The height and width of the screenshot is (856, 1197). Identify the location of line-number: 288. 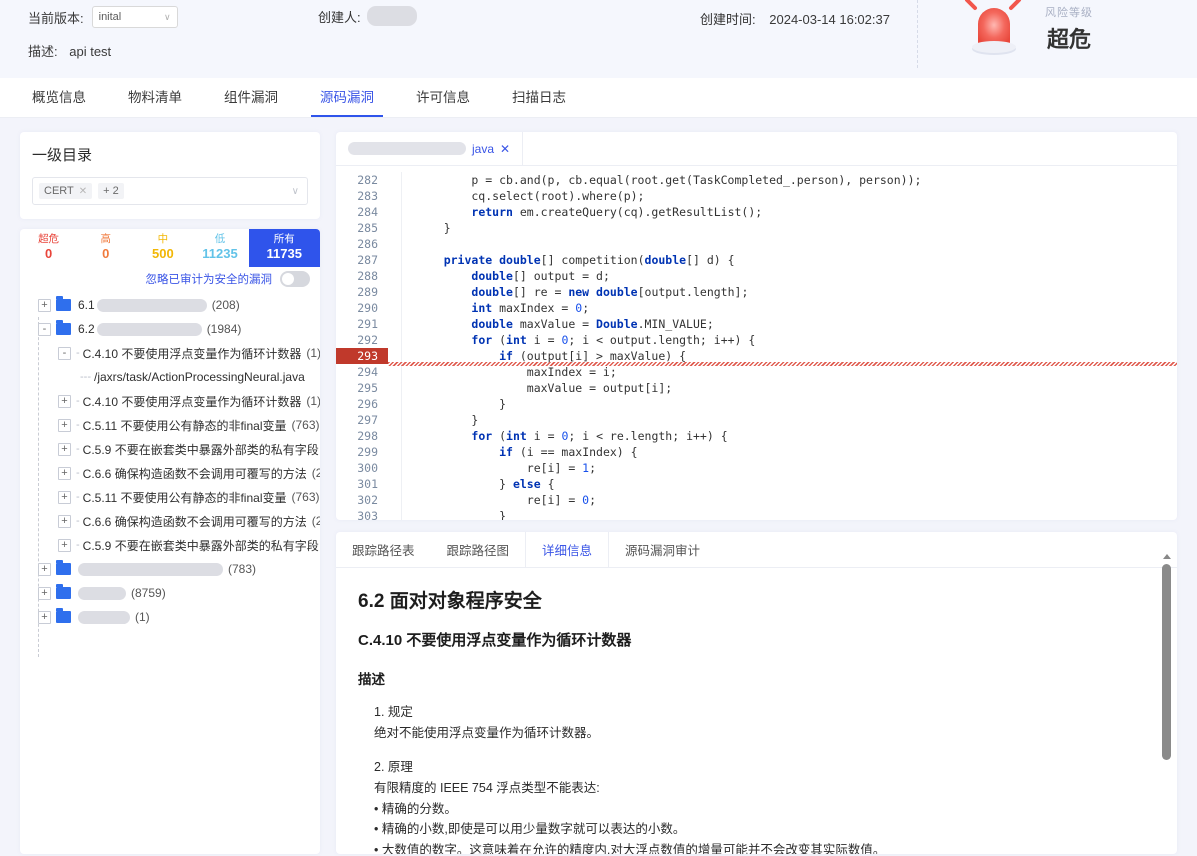
(367, 276).